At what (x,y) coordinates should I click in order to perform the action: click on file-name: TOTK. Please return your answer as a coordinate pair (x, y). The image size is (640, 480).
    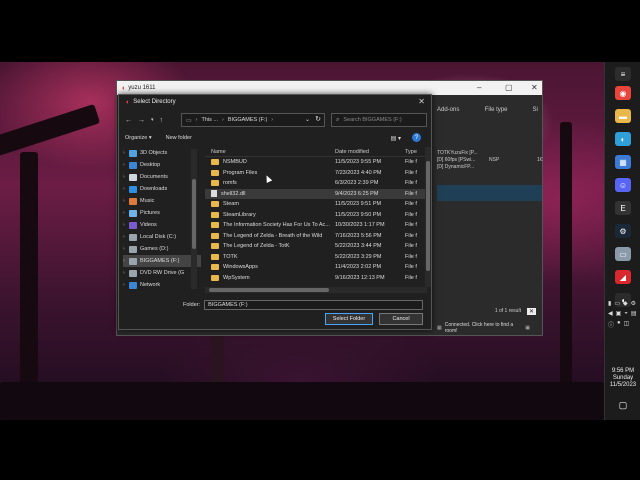
    Looking at the image, I should click on (230, 256).